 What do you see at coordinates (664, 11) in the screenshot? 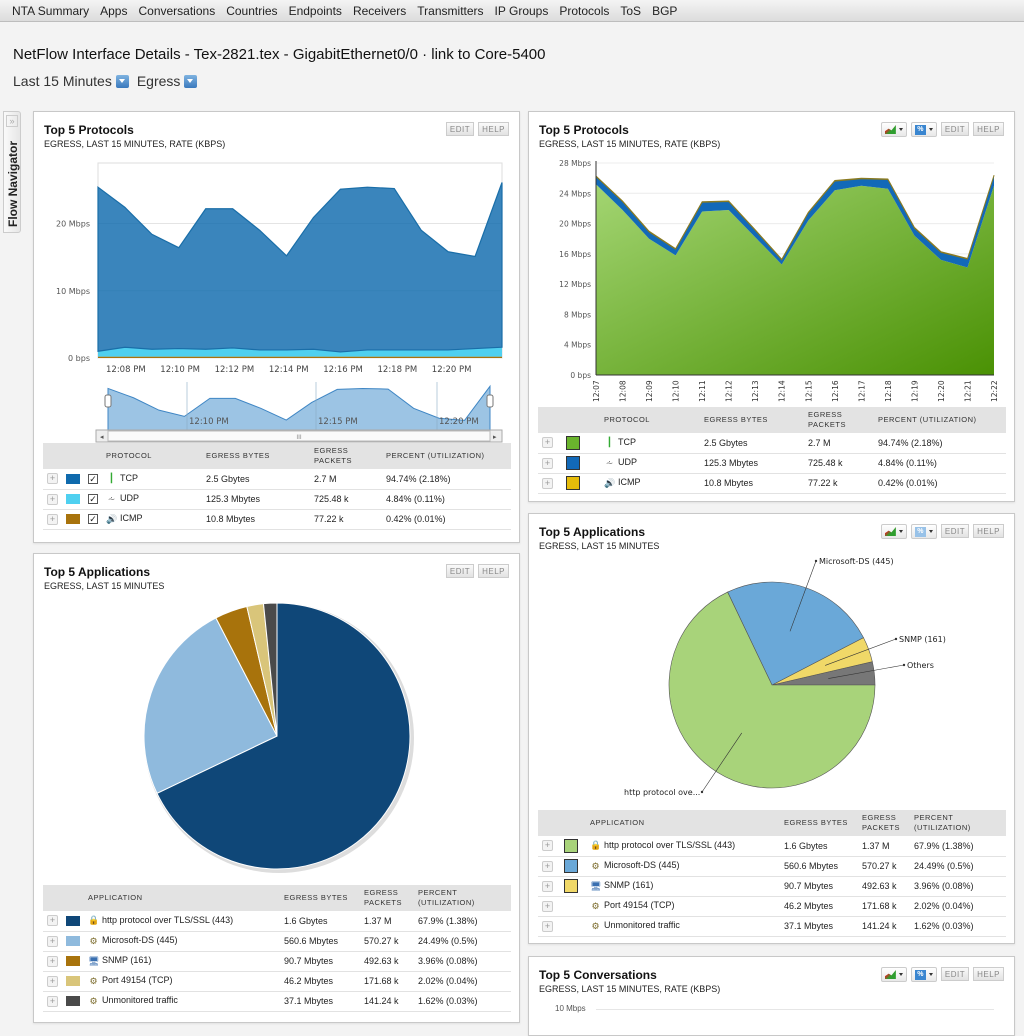
I see `nav-bgp: BGP` at bounding box center [664, 11].